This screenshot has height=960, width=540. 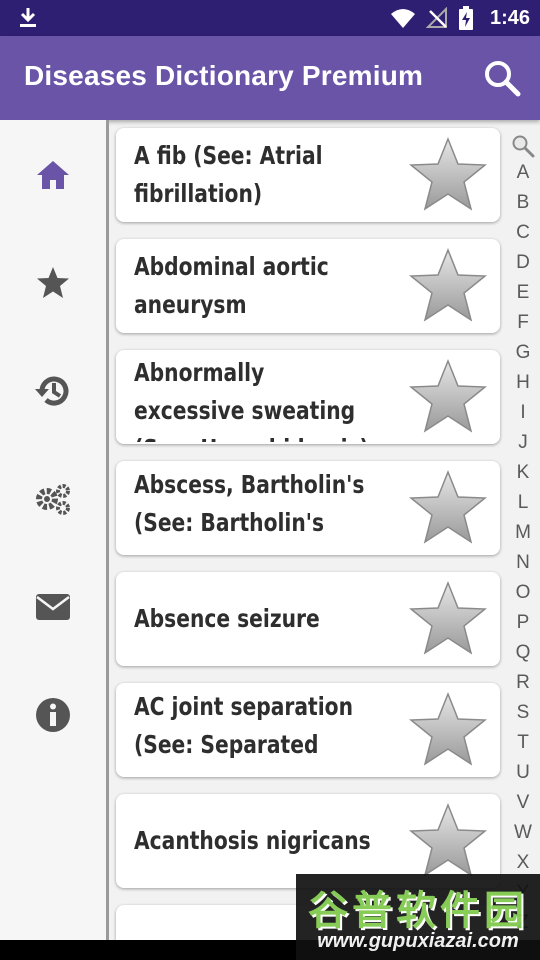 What do you see at coordinates (402, 18) in the screenshot?
I see `wifi-icon` at bounding box center [402, 18].